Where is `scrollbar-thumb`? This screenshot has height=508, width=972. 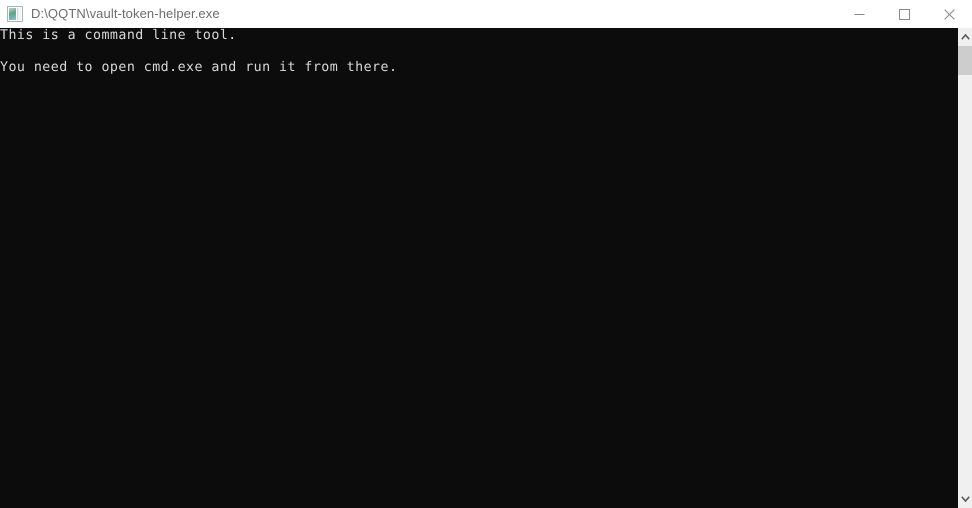
scrollbar-thumb is located at coordinates (965, 60).